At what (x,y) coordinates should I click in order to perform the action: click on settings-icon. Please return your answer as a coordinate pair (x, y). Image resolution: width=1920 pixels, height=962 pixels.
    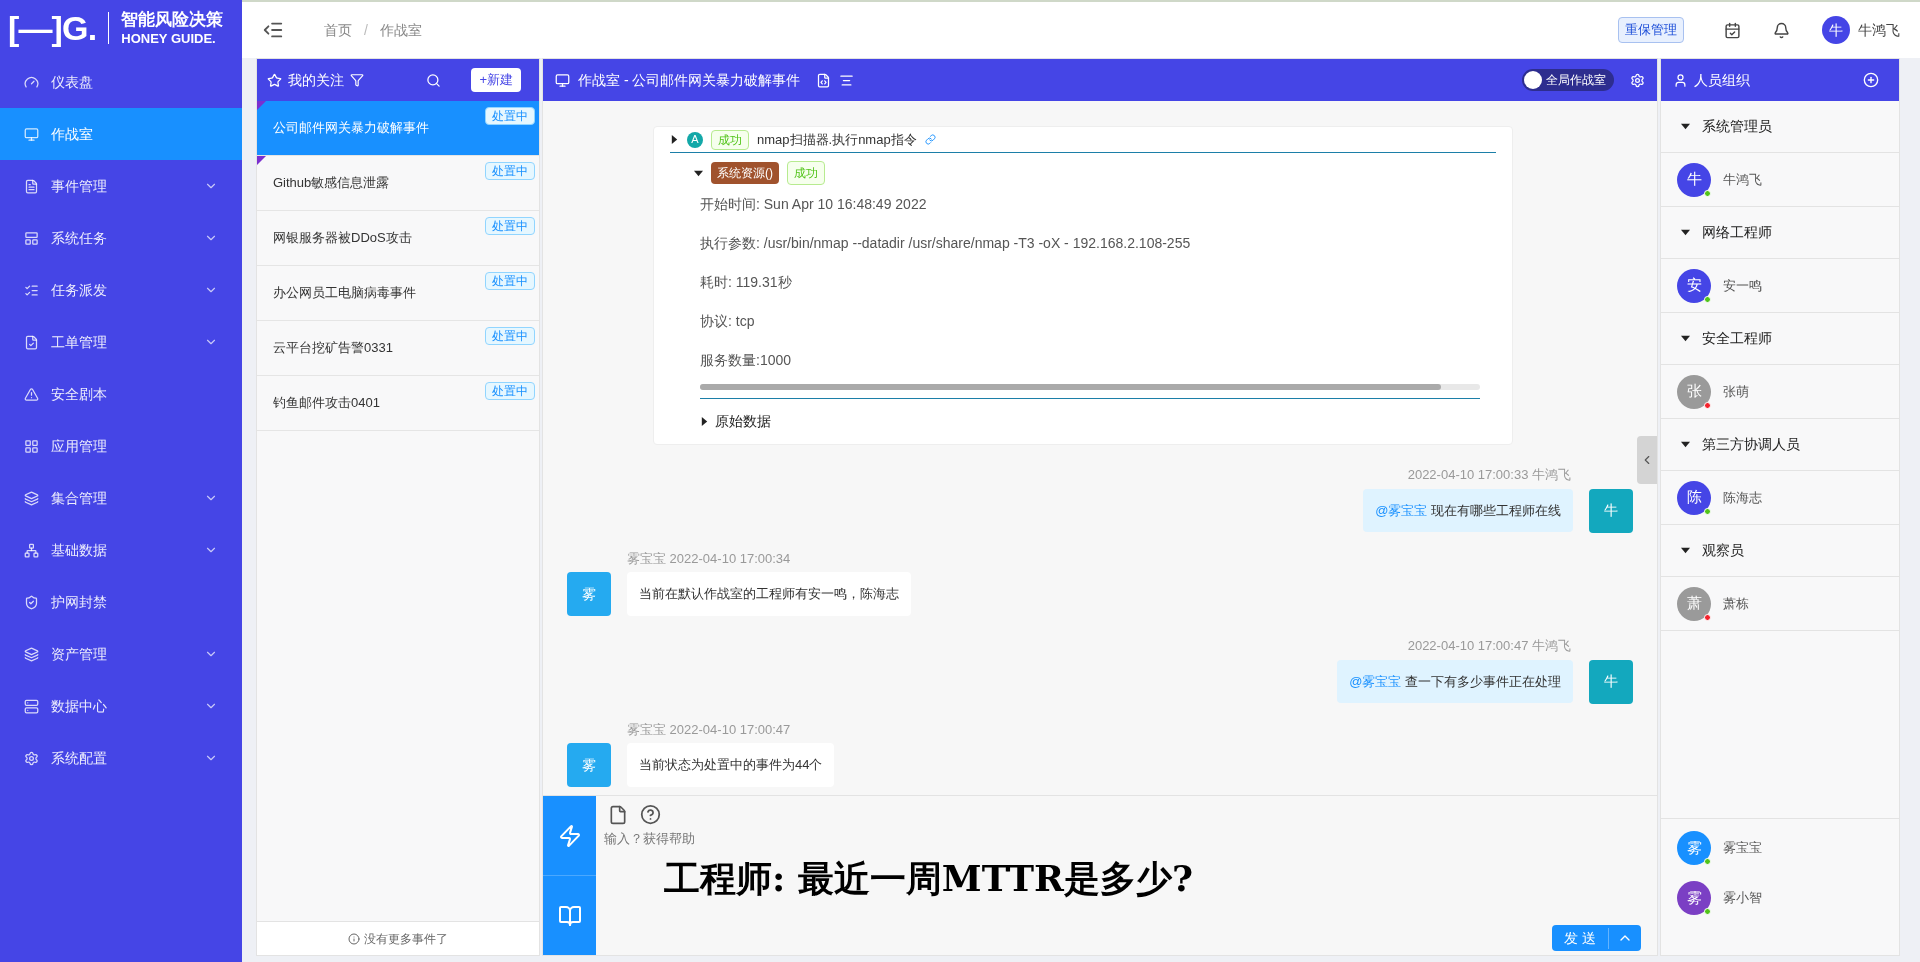
    Looking at the image, I should click on (1637, 80).